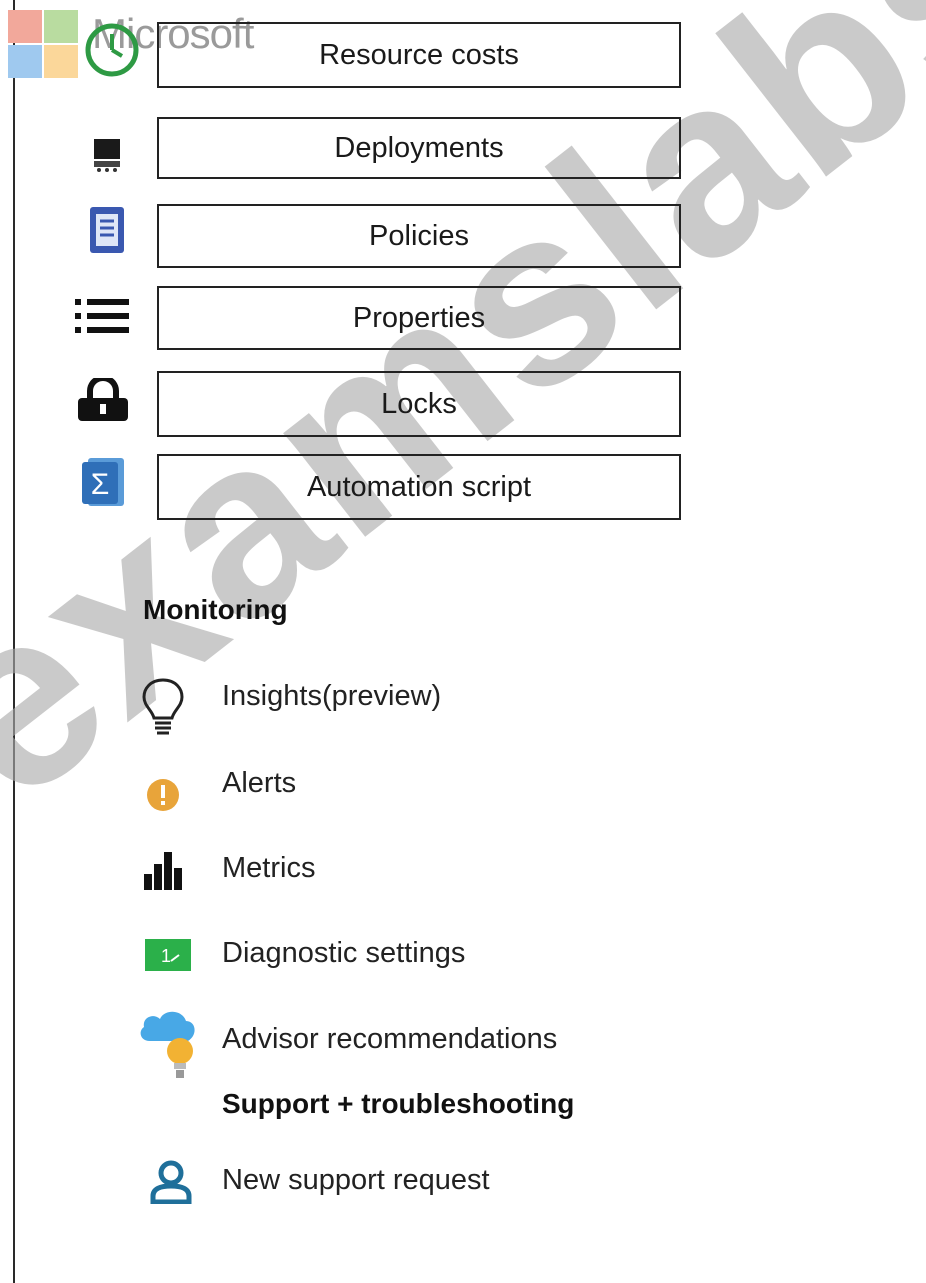 Image resolution: width=926 pixels, height=1283 pixels. I want to click on user-support-icon, so click(171, 1182).